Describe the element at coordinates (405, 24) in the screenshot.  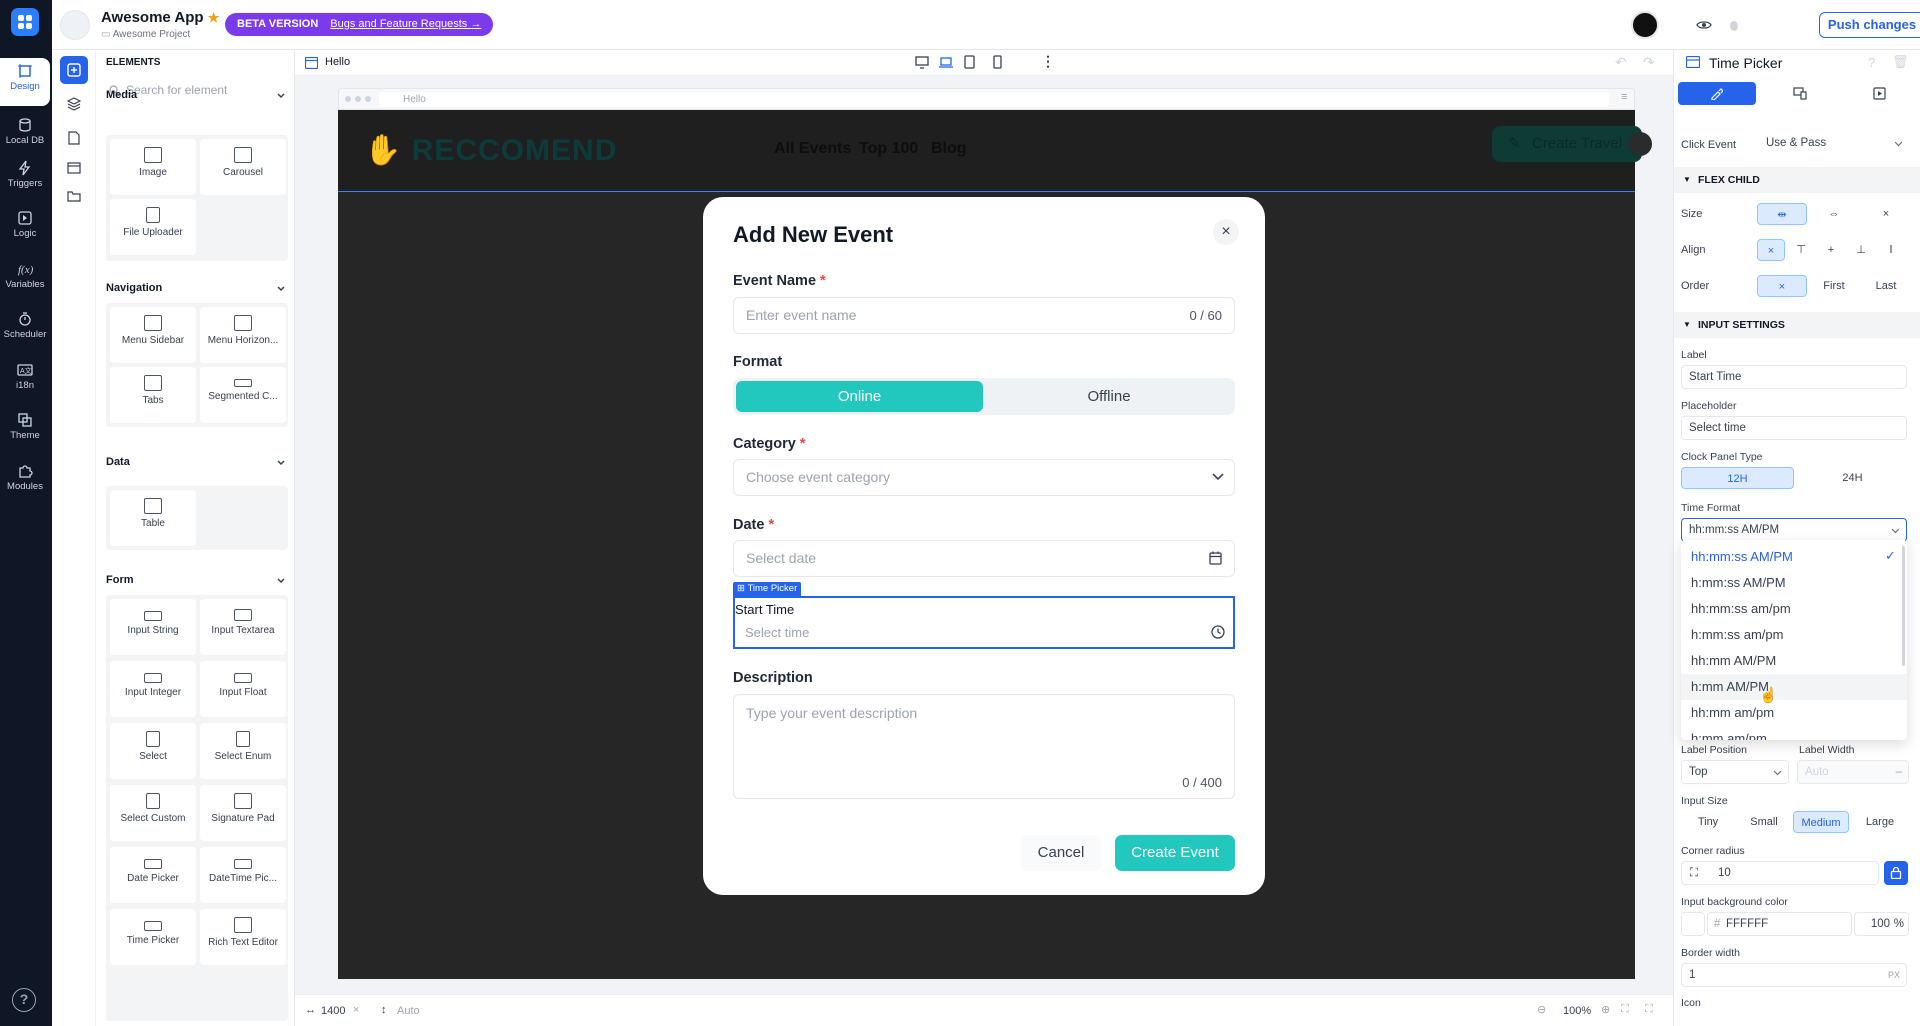
I see `bug-report-link: Bugs and Feature Requests →` at that location.